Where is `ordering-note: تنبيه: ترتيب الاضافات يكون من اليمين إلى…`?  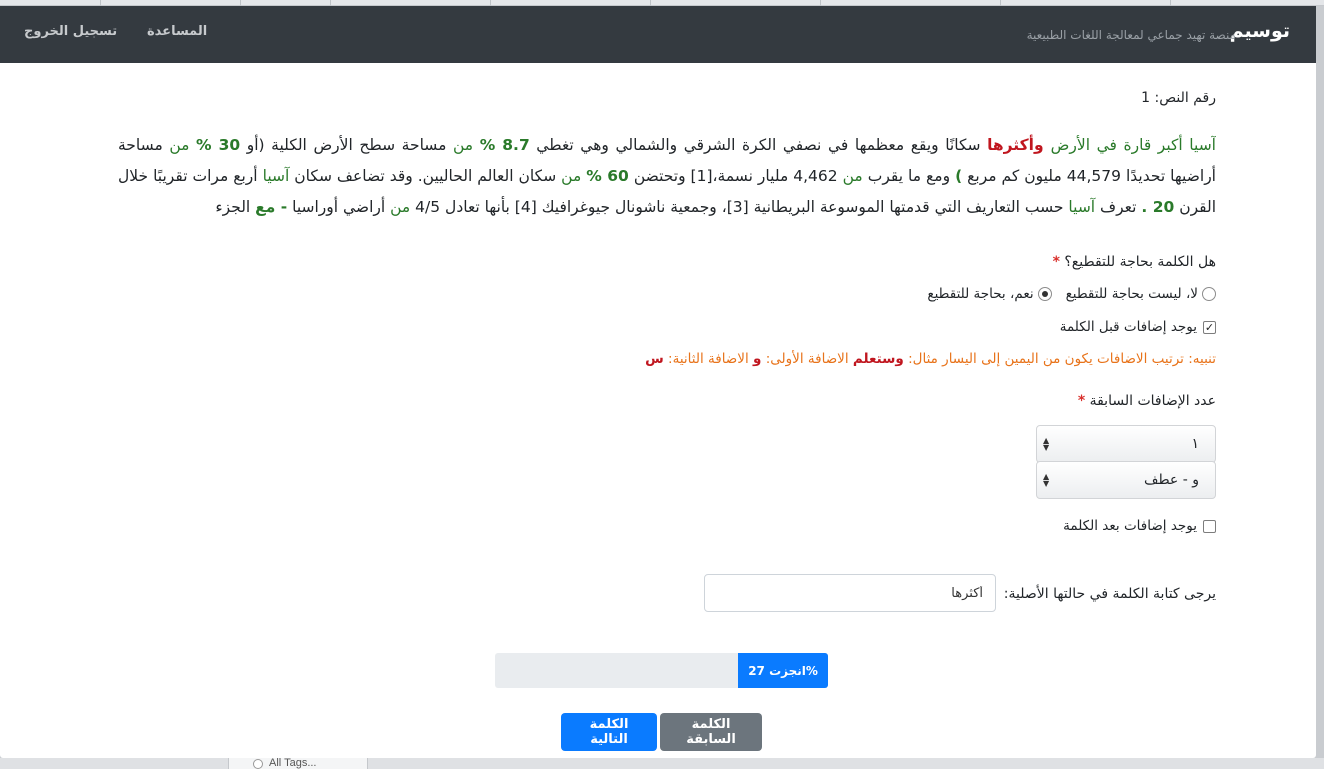
ordering-note: تنبيه: ترتيب الاضافات يكون من اليمين إلى… is located at coordinates (930, 359).